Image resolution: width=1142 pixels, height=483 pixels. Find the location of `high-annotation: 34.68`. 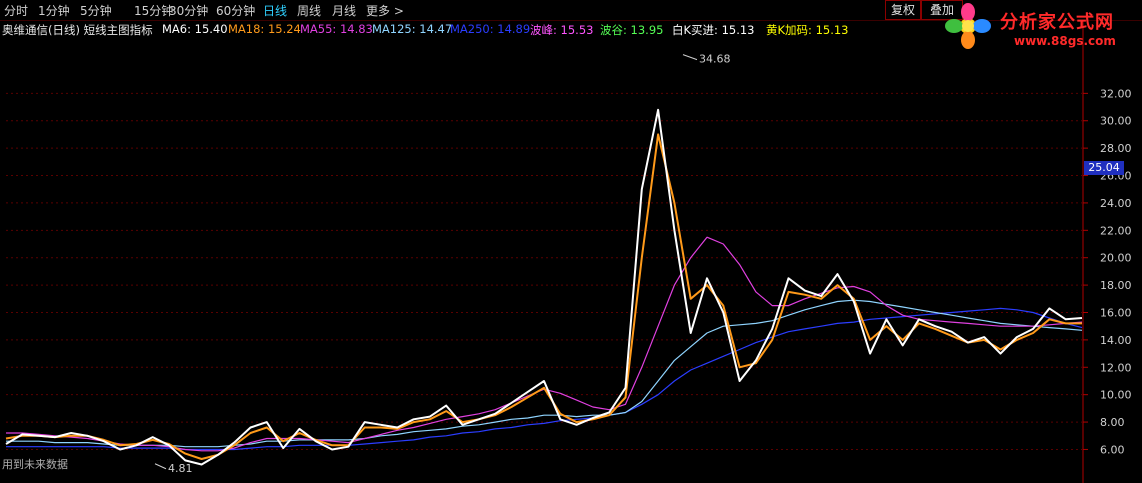

high-annotation: 34.68 is located at coordinates (715, 59).